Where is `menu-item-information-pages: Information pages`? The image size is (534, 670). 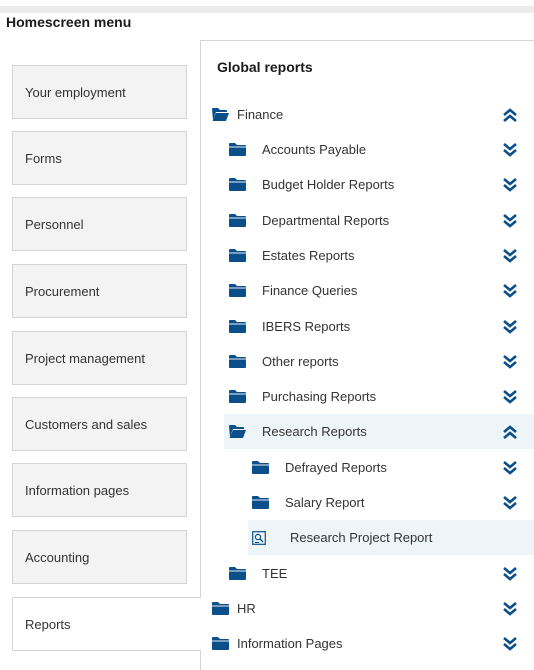
menu-item-information-pages: Information pages is located at coordinates (99, 490).